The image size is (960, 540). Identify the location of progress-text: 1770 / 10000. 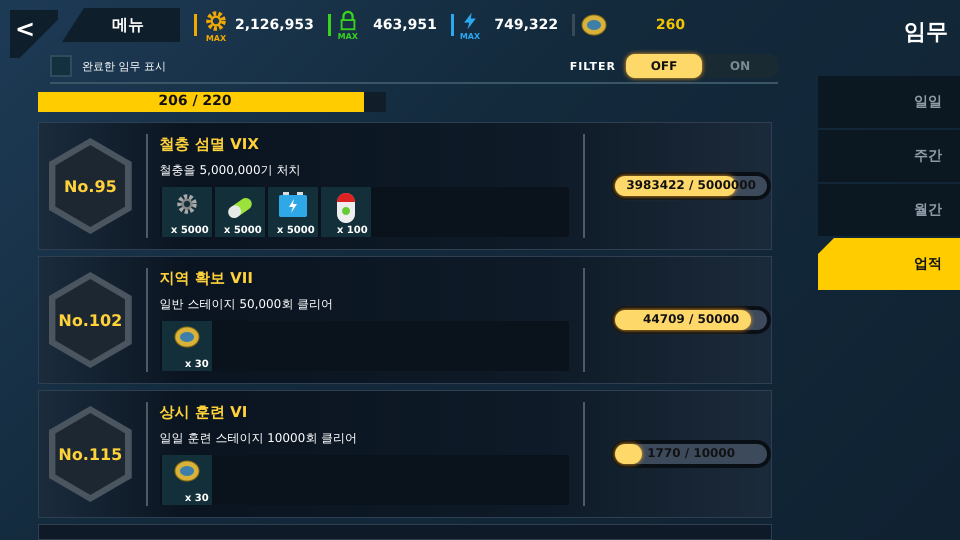
(691, 453).